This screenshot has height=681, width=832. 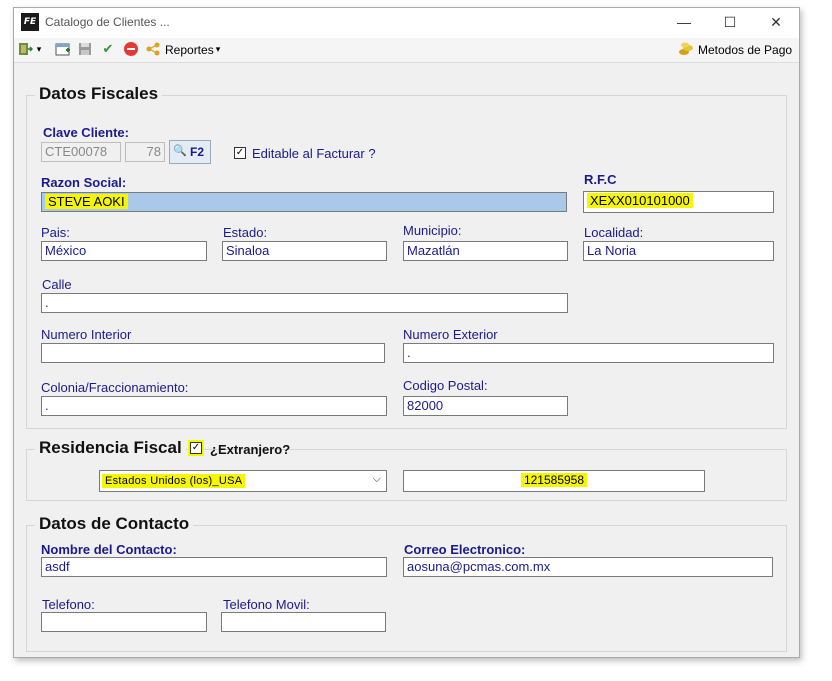 What do you see at coordinates (485, 251) in the screenshot?
I see `municipality-field: Mazatlán` at bounding box center [485, 251].